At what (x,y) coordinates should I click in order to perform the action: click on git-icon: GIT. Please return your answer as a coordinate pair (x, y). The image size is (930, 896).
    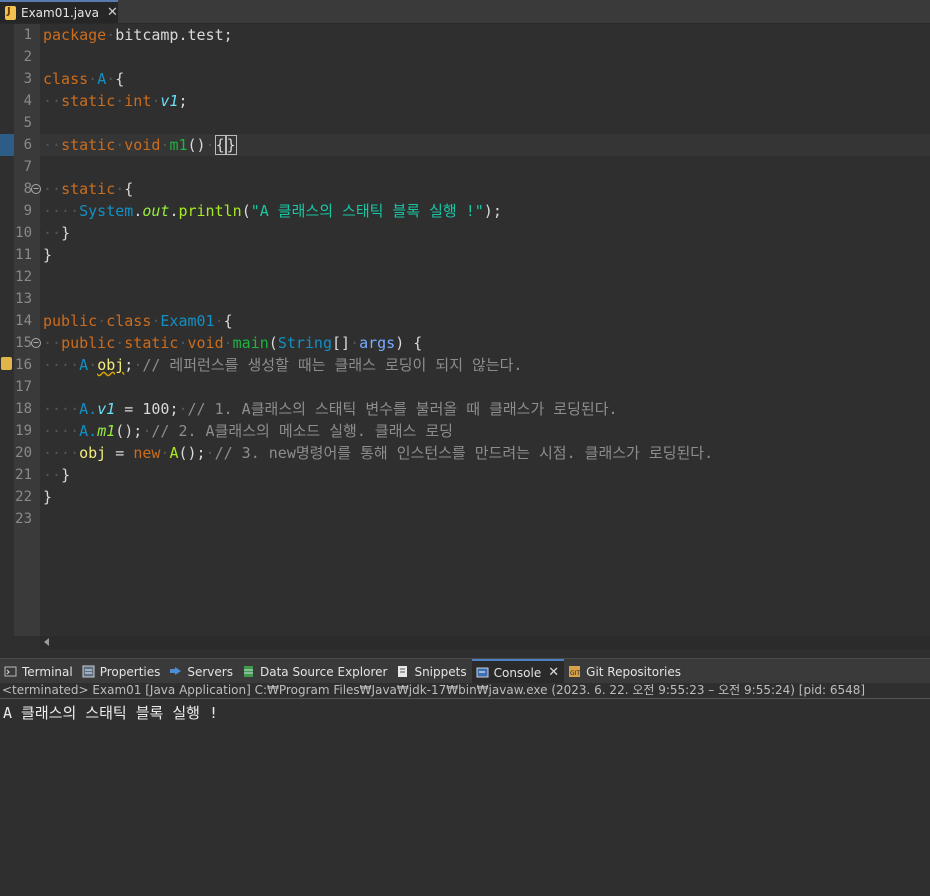
    Looking at the image, I should click on (574, 671).